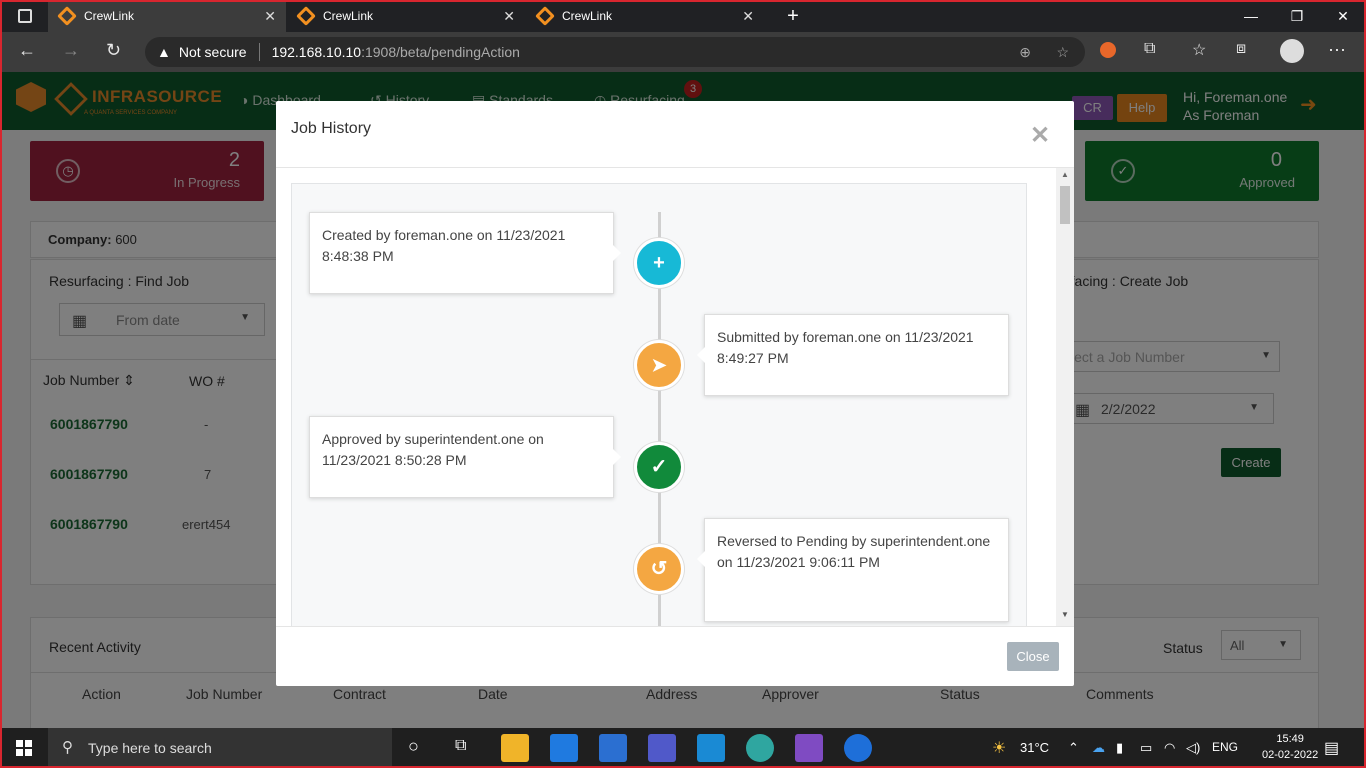 The image size is (1366, 768). Describe the element at coordinates (793, 16) in the screenshot. I see `new-tab-icon: +` at that location.